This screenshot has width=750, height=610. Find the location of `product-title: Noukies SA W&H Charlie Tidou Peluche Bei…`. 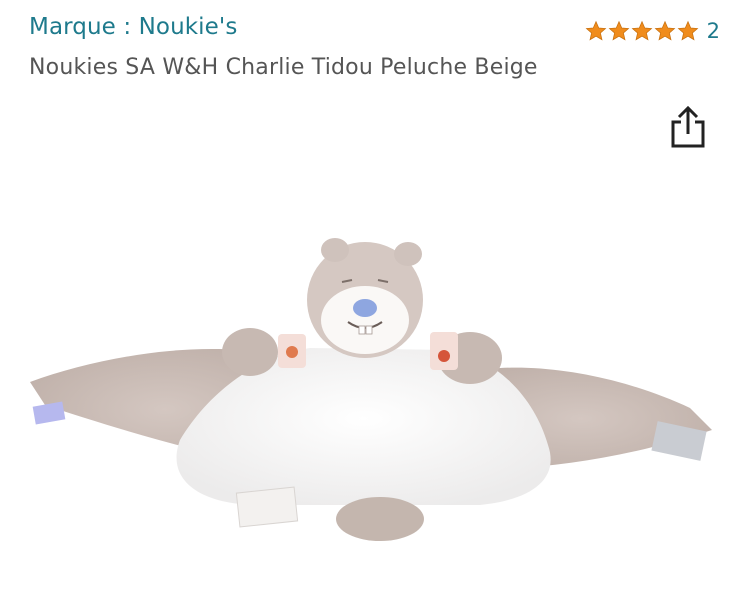

product-title: Noukies SA W&H Charlie Tidou Peluche Bei… is located at coordinates (283, 67).